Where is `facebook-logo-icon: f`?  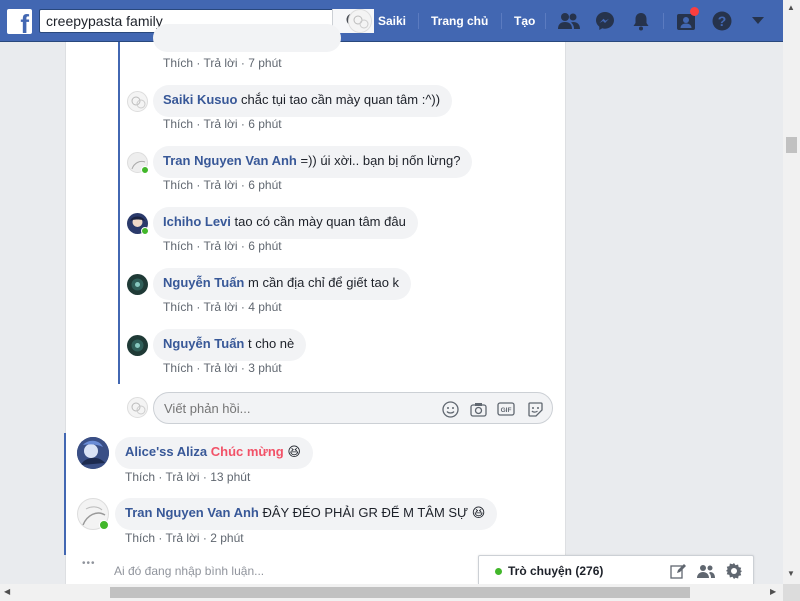 facebook-logo-icon: f is located at coordinates (19, 23).